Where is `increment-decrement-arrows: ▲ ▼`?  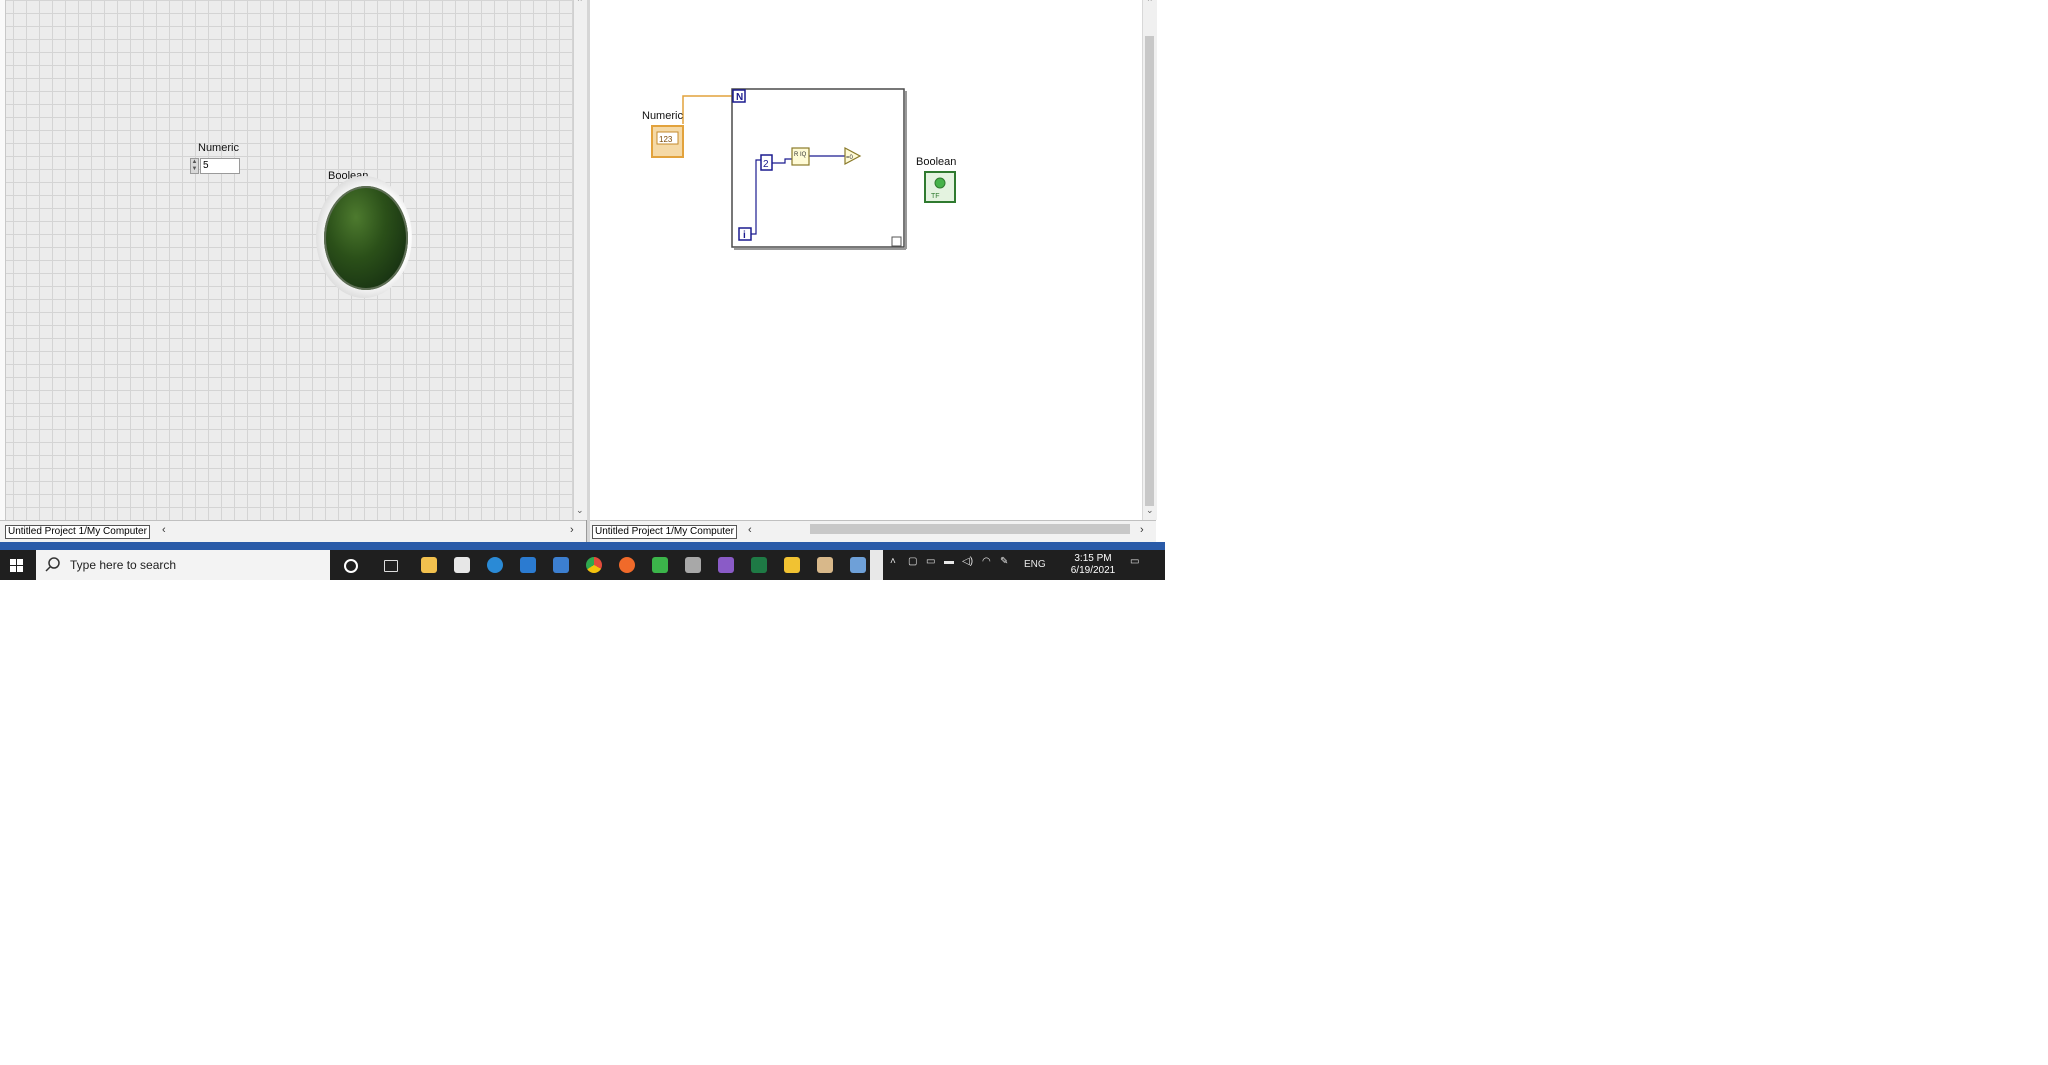
increment-decrement-arrows: ▲ ▼ is located at coordinates (194, 166).